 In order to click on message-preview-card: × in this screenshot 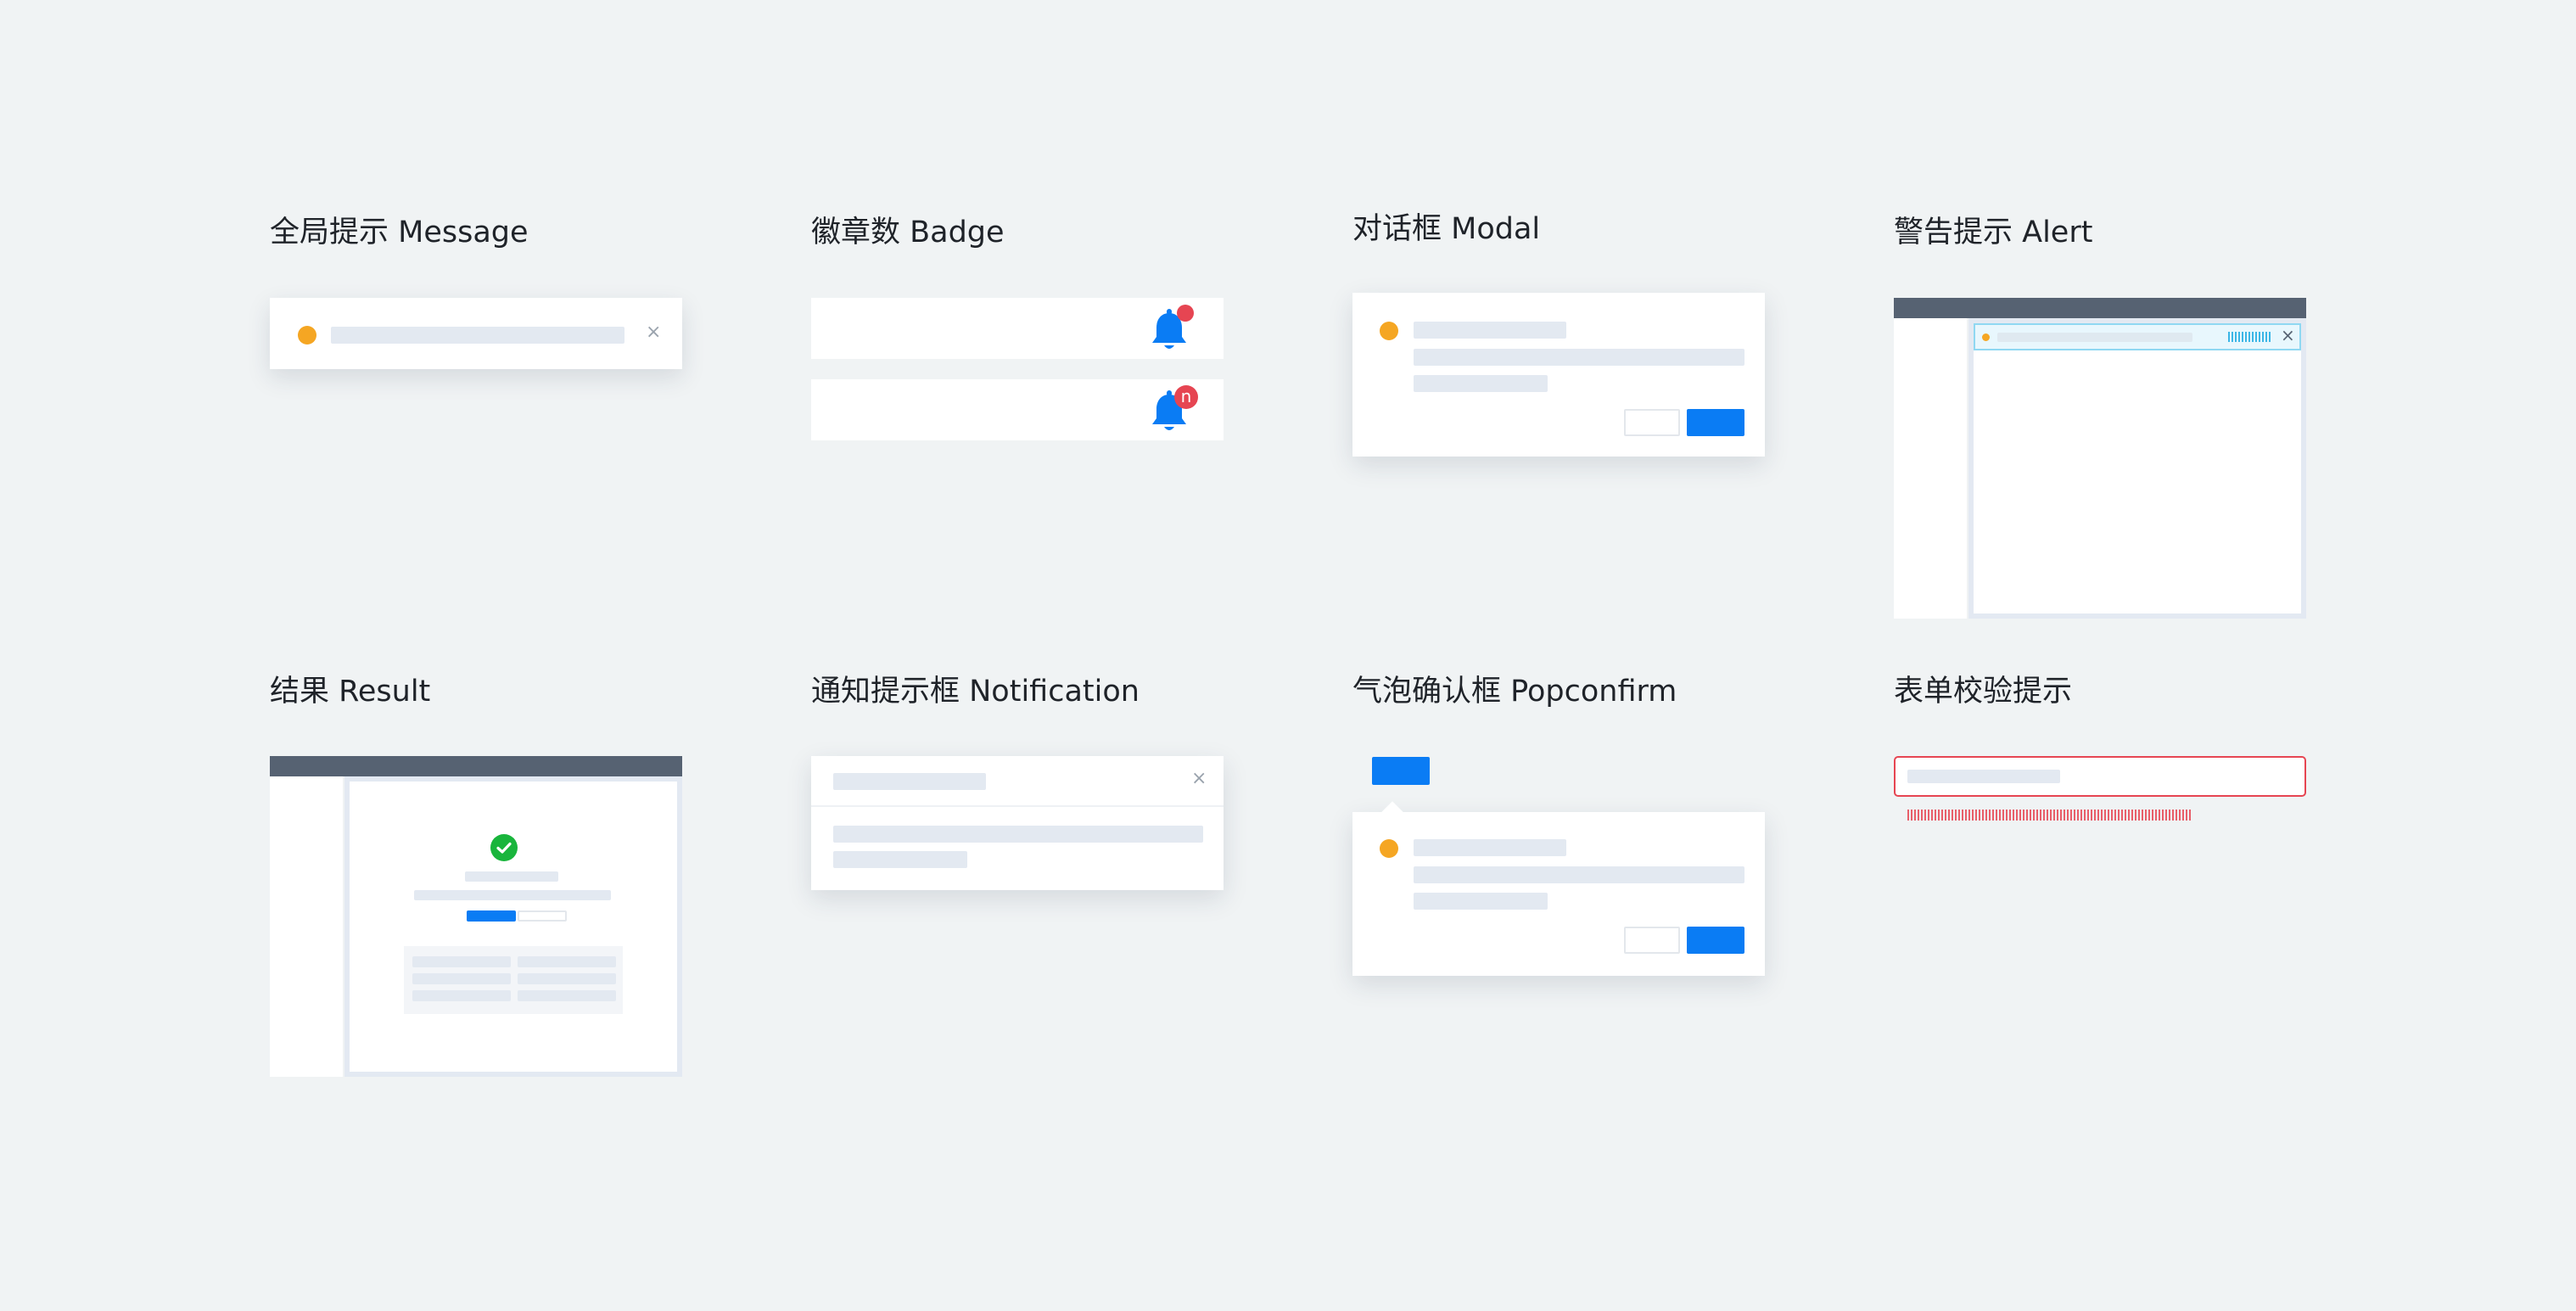, I will do `click(476, 333)`.